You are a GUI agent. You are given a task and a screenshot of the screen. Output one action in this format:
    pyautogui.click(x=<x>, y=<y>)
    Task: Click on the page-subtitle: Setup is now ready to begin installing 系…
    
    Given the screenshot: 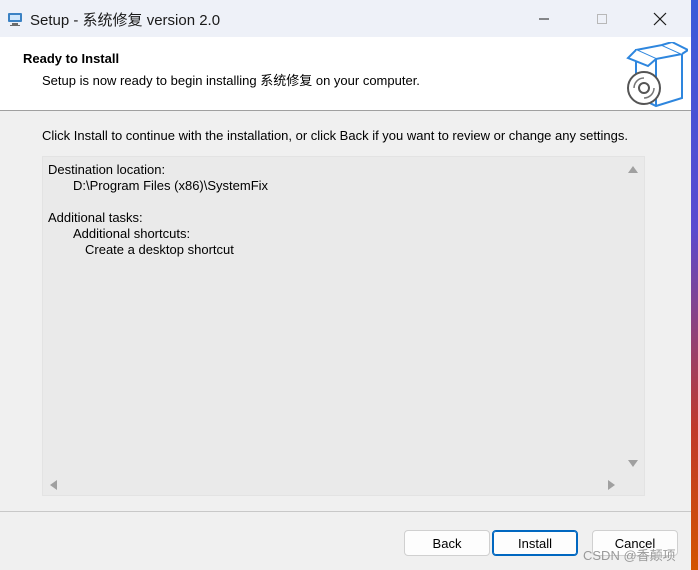 What is the action you would take?
    pyautogui.click(x=231, y=80)
    